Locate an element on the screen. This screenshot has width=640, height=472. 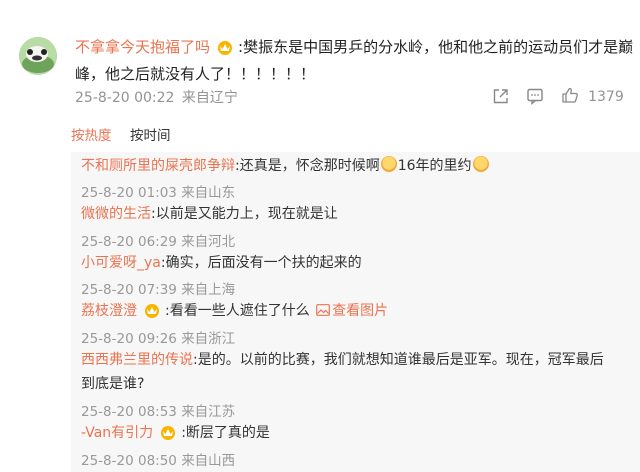
reply-timestamp: 25-8-20 08:53 is located at coordinates (129, 412).